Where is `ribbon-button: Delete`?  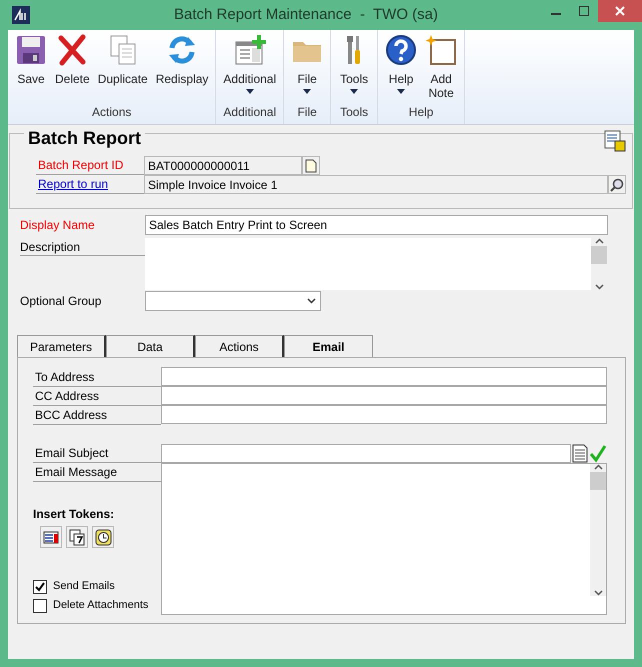 ribbon-button: Delete is located at coordinates (72, 67).